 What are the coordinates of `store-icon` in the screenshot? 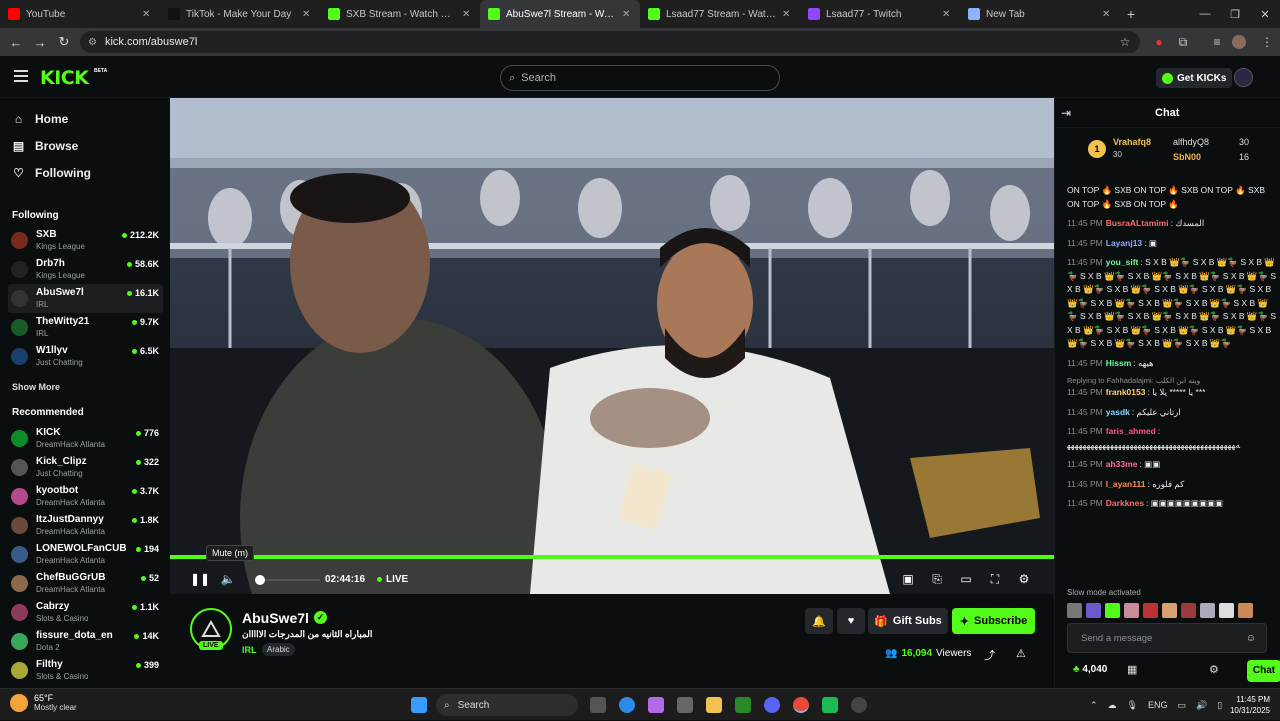 It's located at (685, 705).